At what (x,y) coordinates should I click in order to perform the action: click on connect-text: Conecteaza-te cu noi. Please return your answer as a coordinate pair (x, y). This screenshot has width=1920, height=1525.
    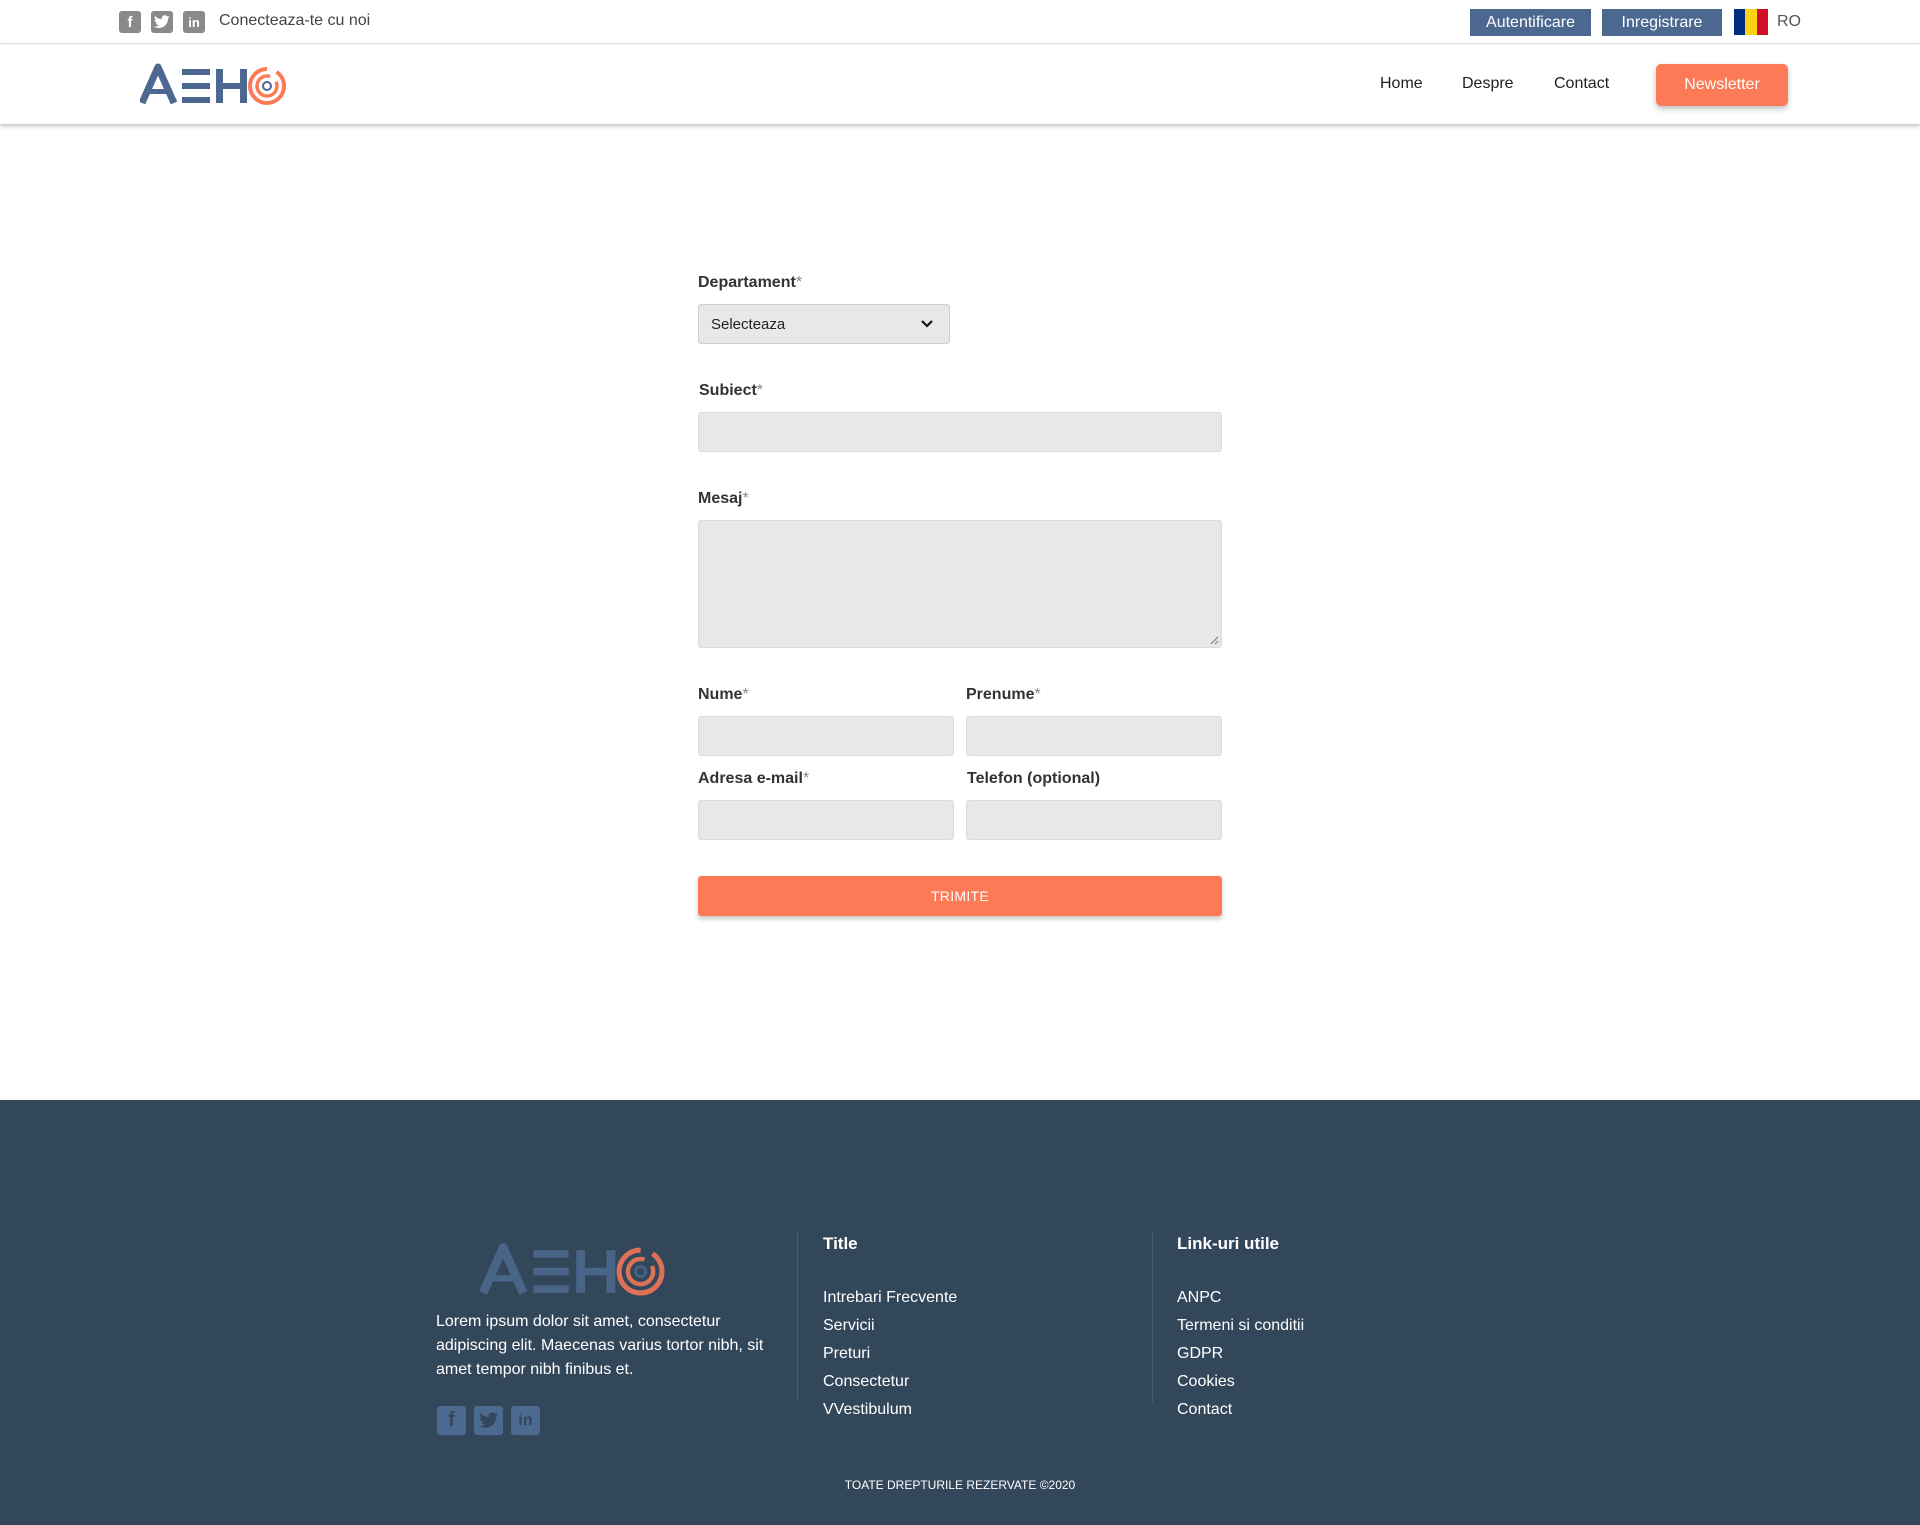
    Looking at the image, I should click on (295, 20).